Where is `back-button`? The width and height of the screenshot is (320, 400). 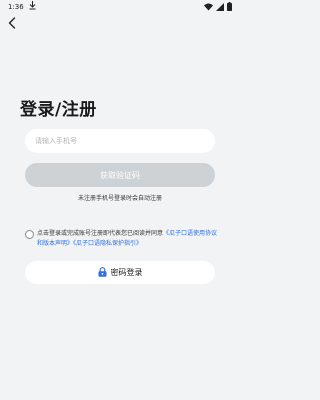
back-button is located at coordinates (12, 23).